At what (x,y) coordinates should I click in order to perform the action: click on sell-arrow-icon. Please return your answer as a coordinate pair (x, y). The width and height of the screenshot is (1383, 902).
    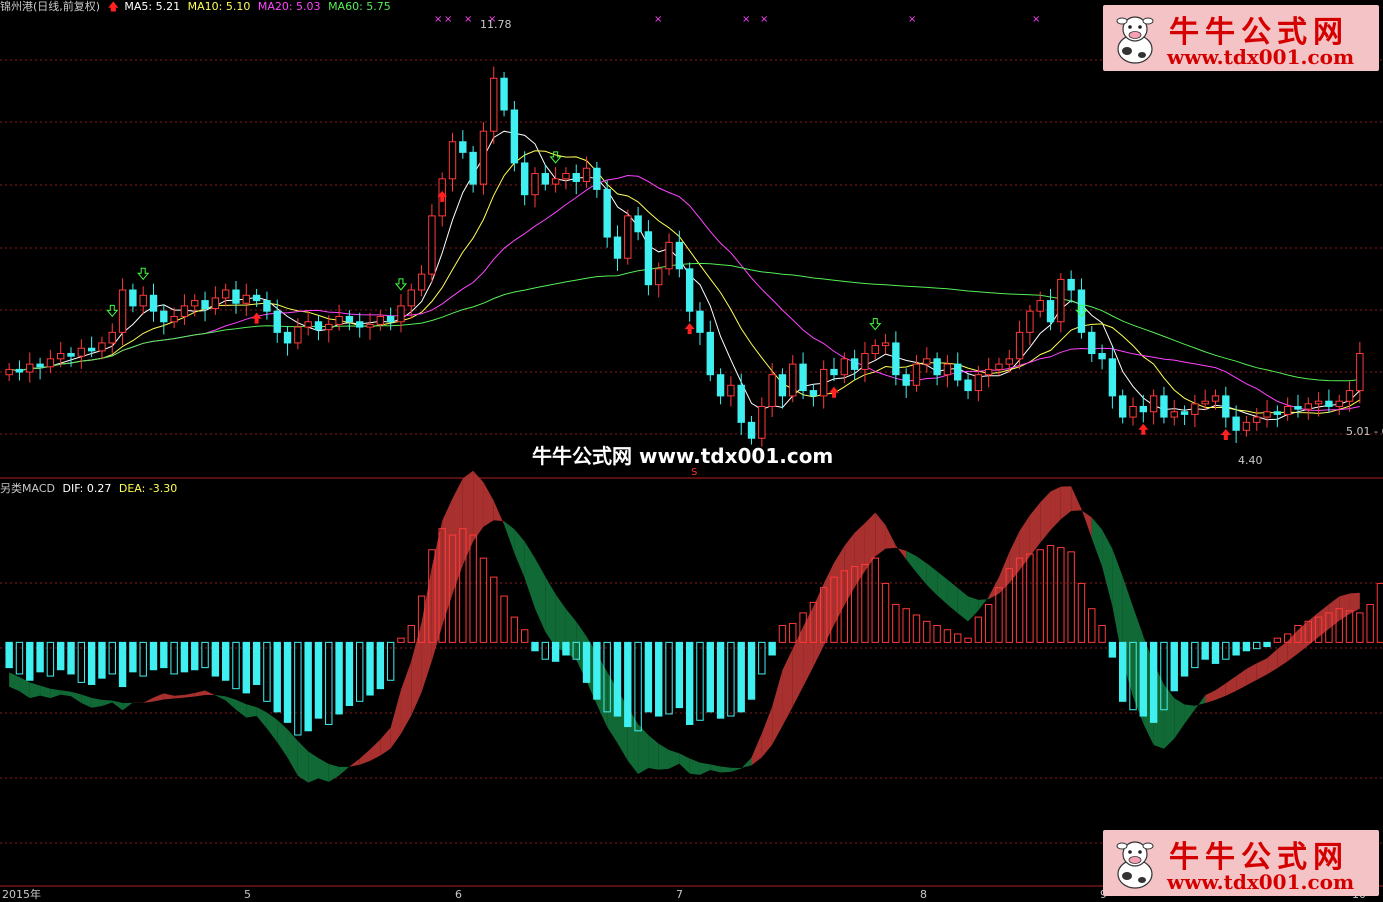
    Looking at the image, I should click on (112, 311).